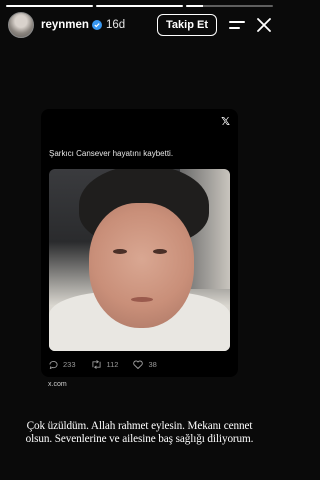 The width and height of the screenshot is (320, 480). Describe the element at coordinates (57, 384) in the screenshot. I see `source-link: x.com` at that location.